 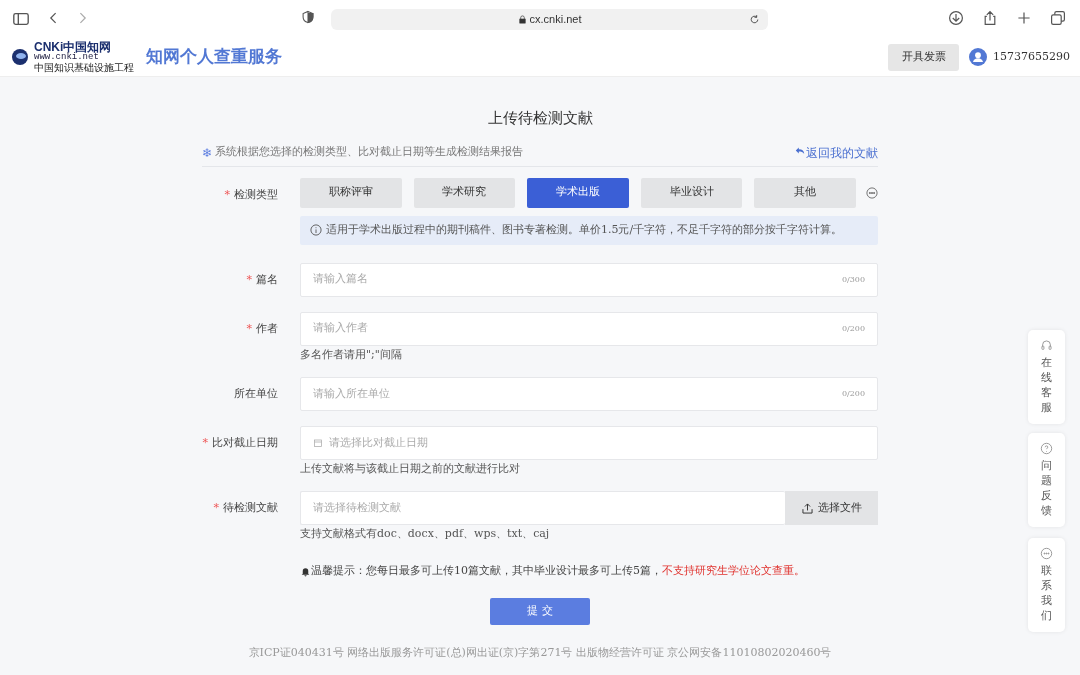 I want to click on question-icon, so click(x=1046, y=448).